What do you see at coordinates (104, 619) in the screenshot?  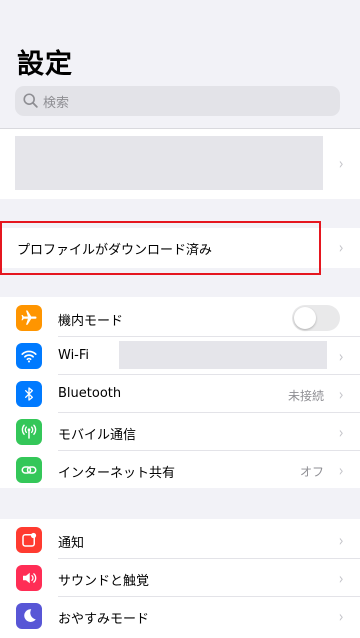 I see `dnd-label: おやすみモード` at bounding box center [104, 619].